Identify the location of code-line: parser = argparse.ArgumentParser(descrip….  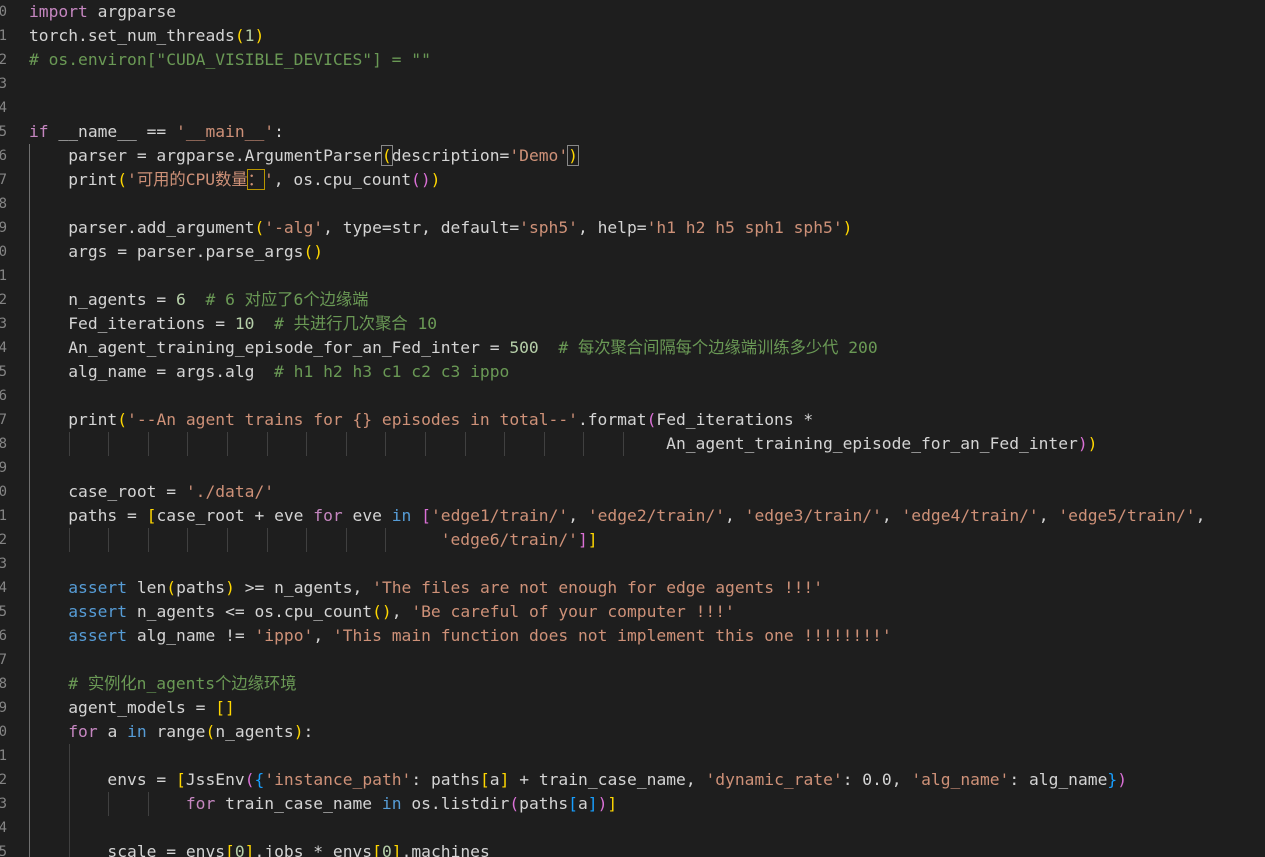
(304, 156).